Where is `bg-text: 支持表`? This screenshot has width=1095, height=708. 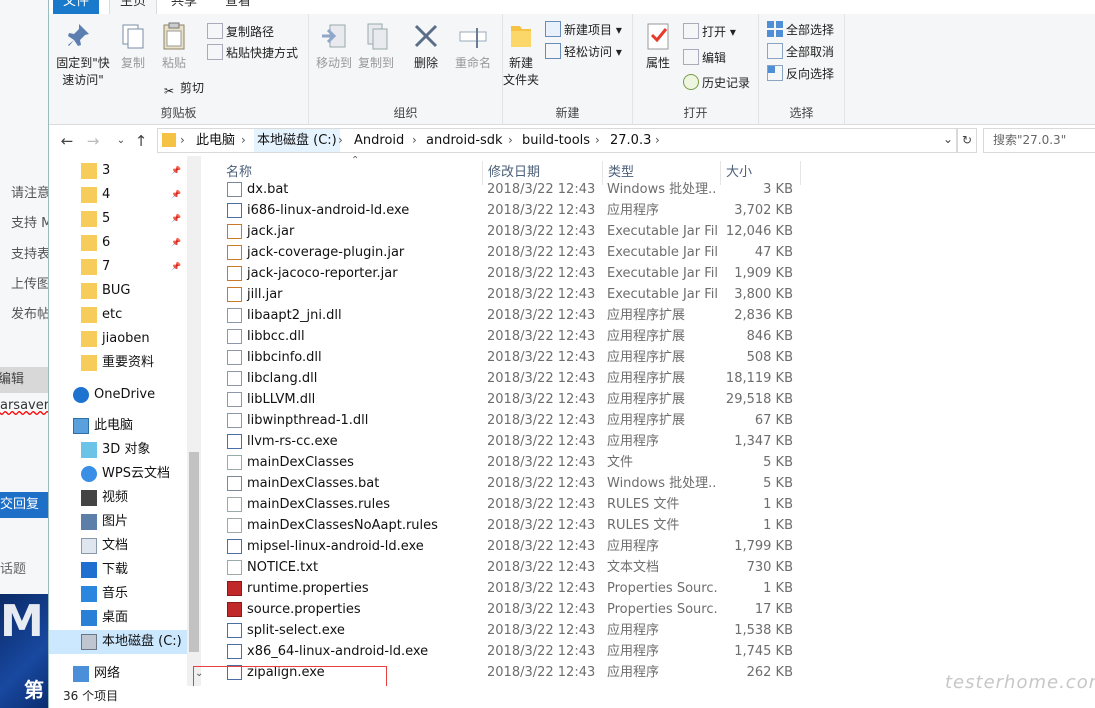 bg-text: 支持表 is located at coordinates (29, 254).